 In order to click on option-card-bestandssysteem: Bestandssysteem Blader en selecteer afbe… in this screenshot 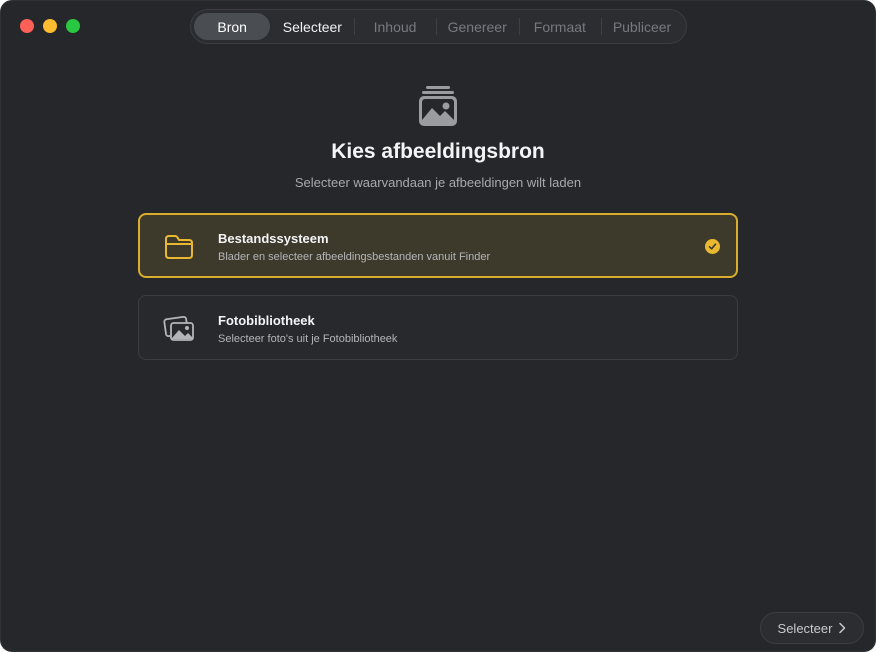, I will do `click(438, 245)`.